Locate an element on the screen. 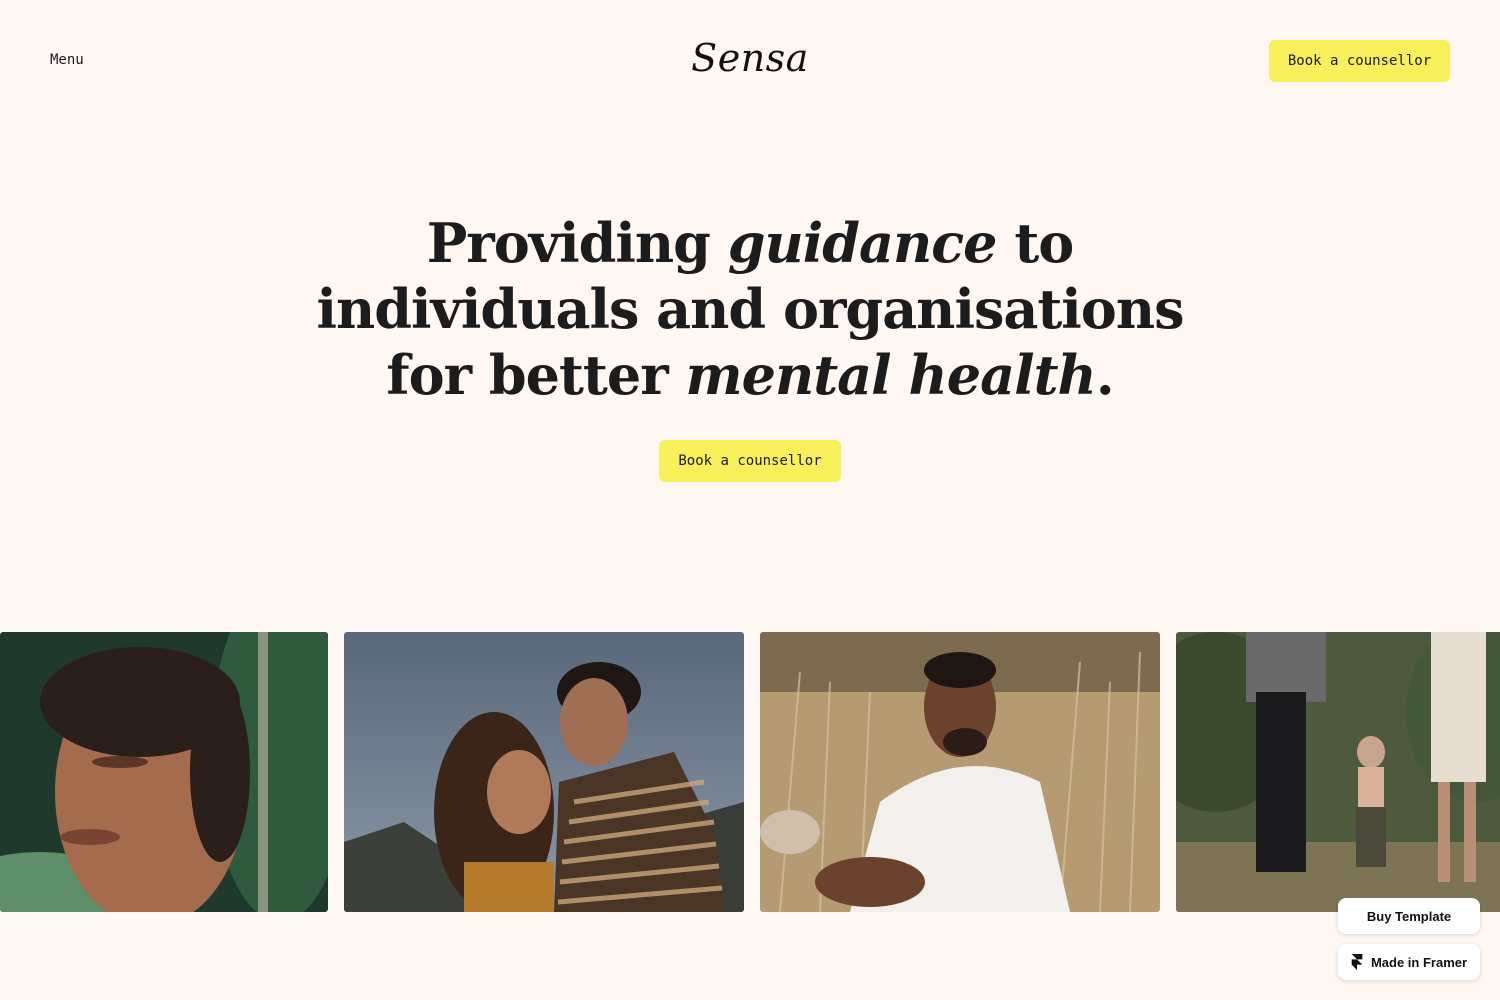 The image size is (1500, 1000). gallery-photo-man-laughing is located at coordinates (960, 772).